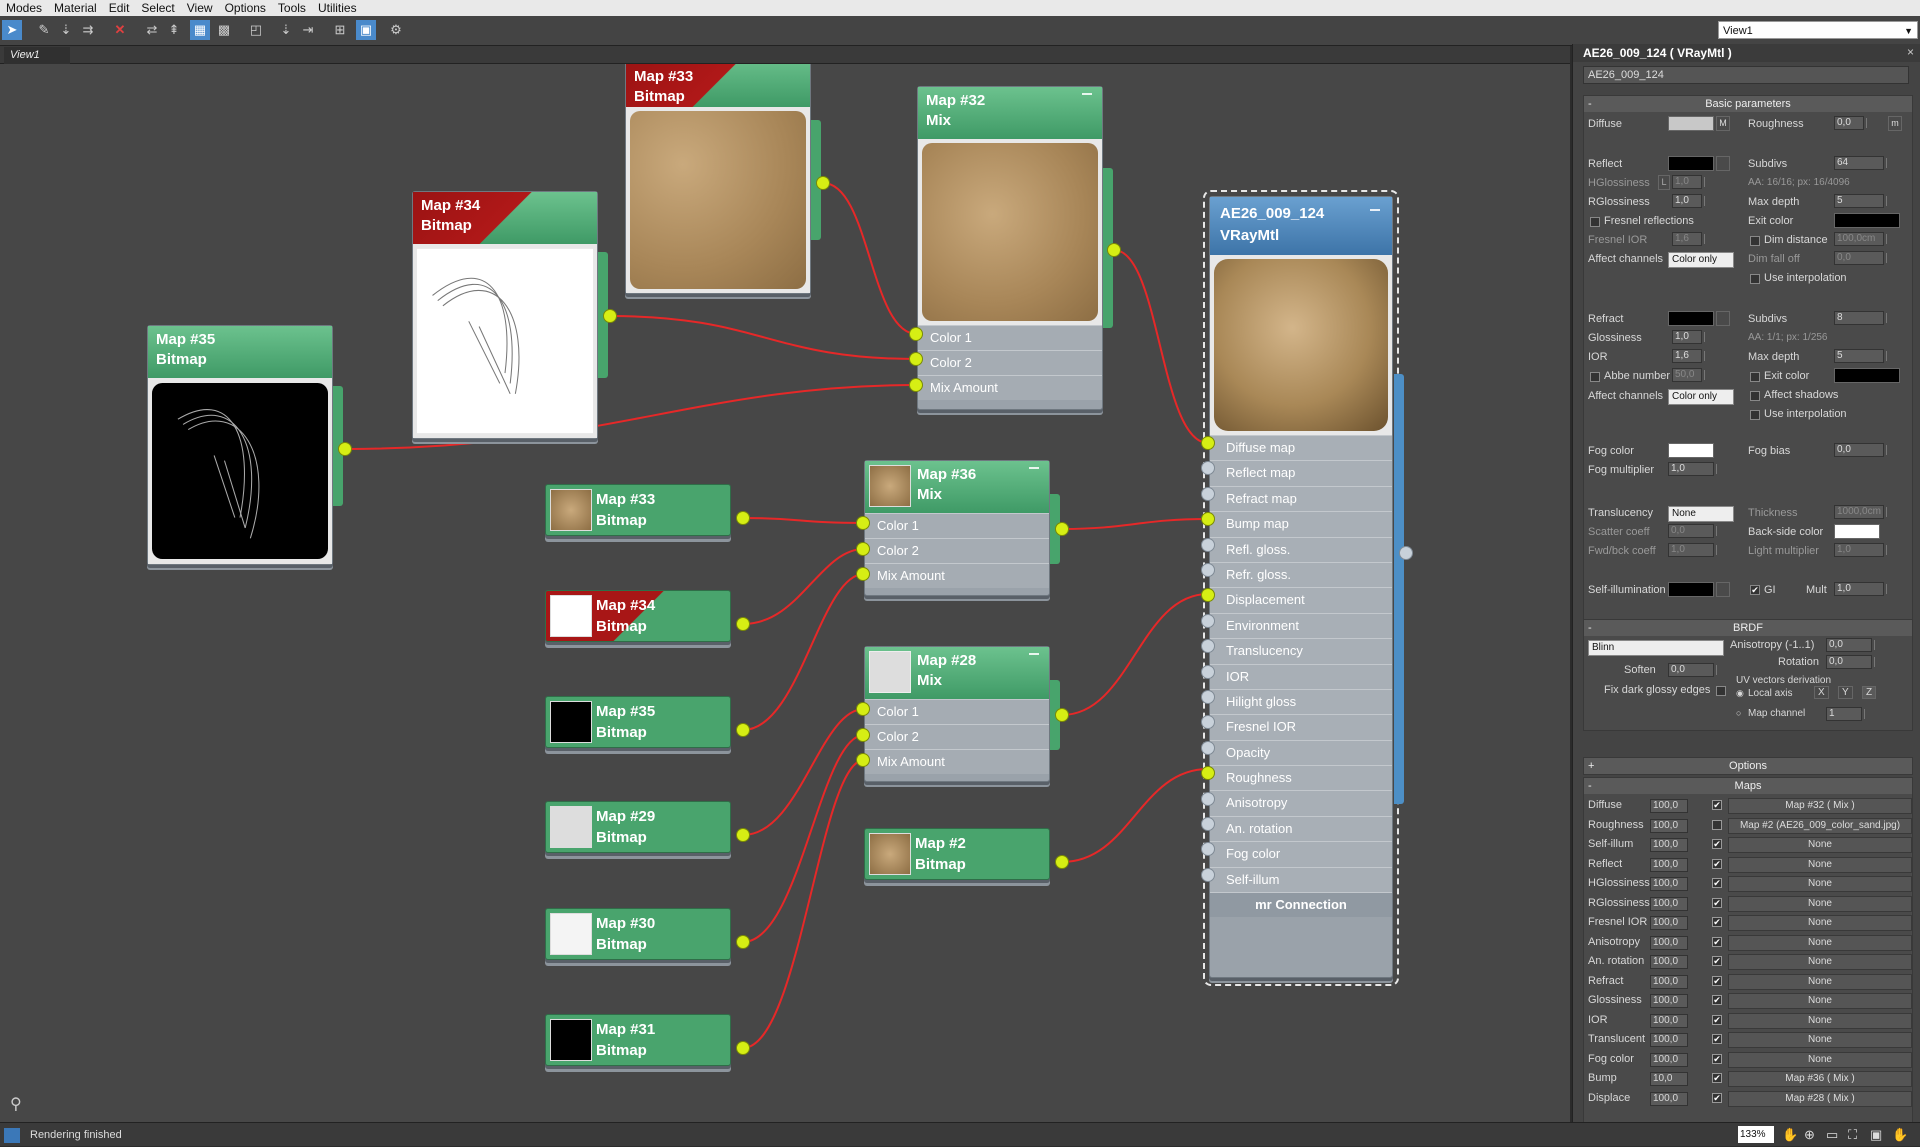 The image size is (1920, 1147). What do you see at coordinates (1860, 258) in the screenshot?
I see `dim-fall-off-spinner: 0,0` at bounding box center [1860, 258].